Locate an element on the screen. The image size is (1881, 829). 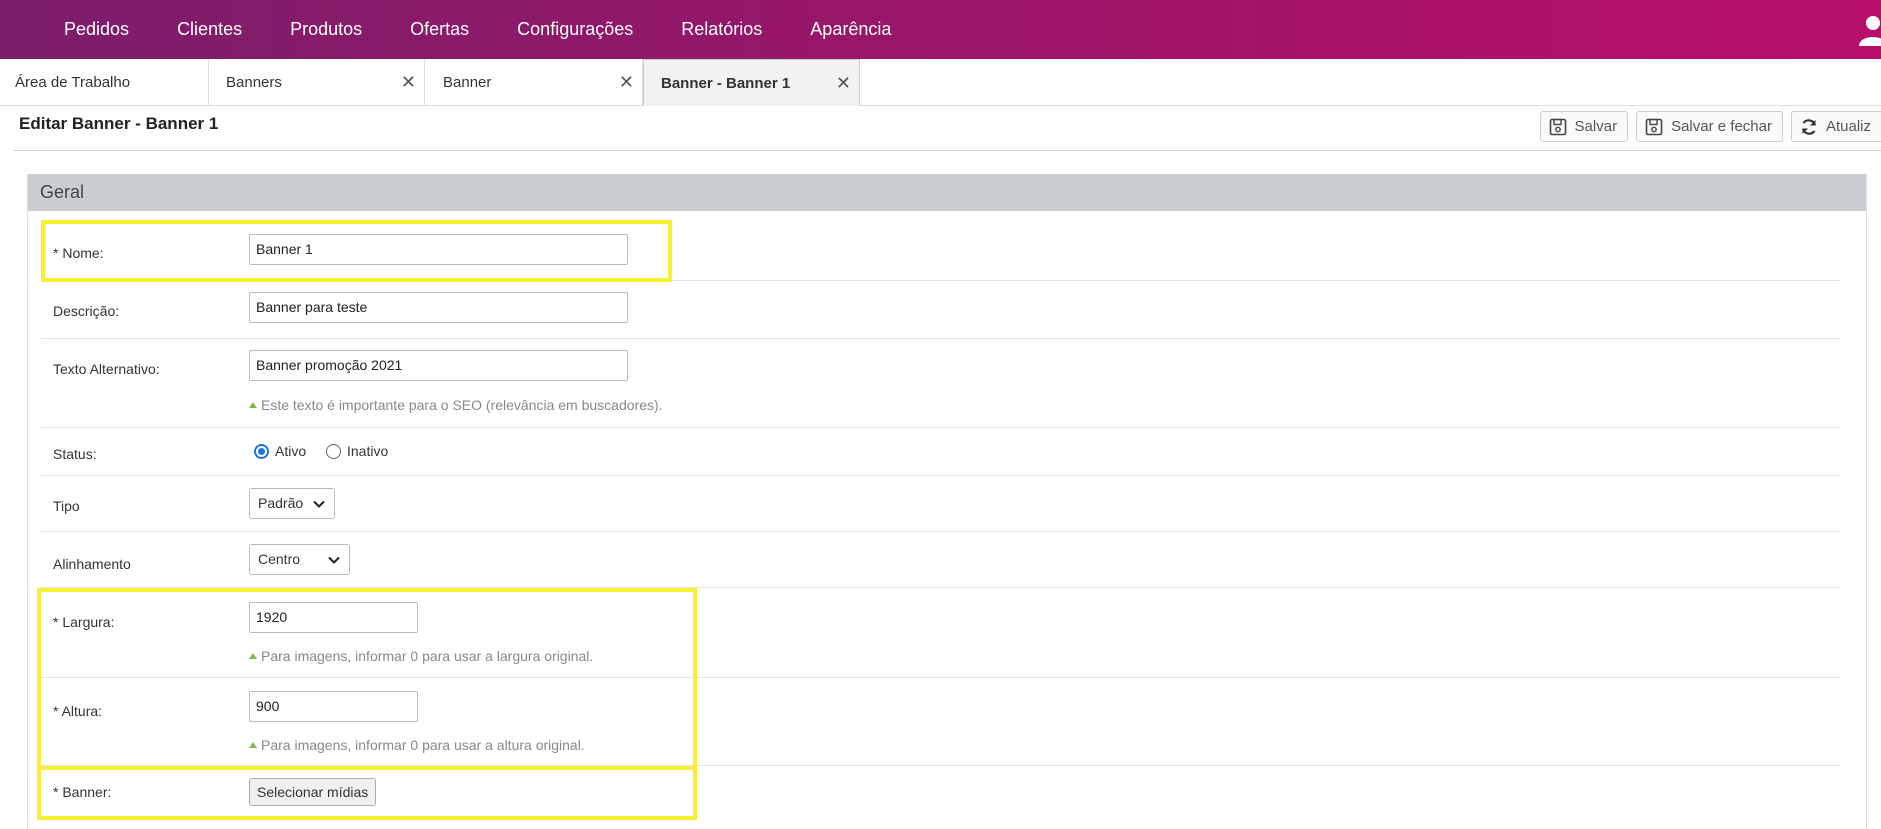
radio-label: Ativo is located at coordinates (291, 451).